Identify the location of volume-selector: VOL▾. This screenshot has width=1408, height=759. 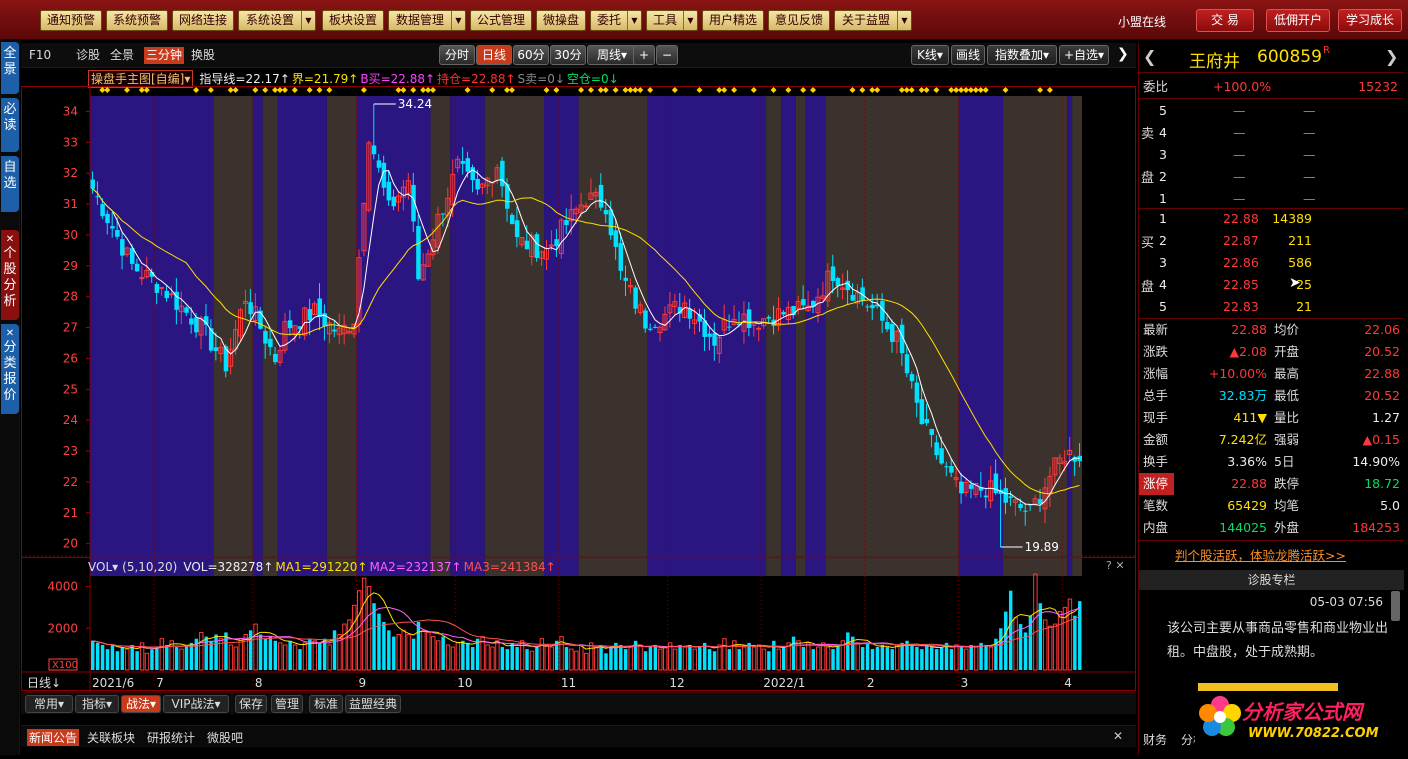
(103, 567).